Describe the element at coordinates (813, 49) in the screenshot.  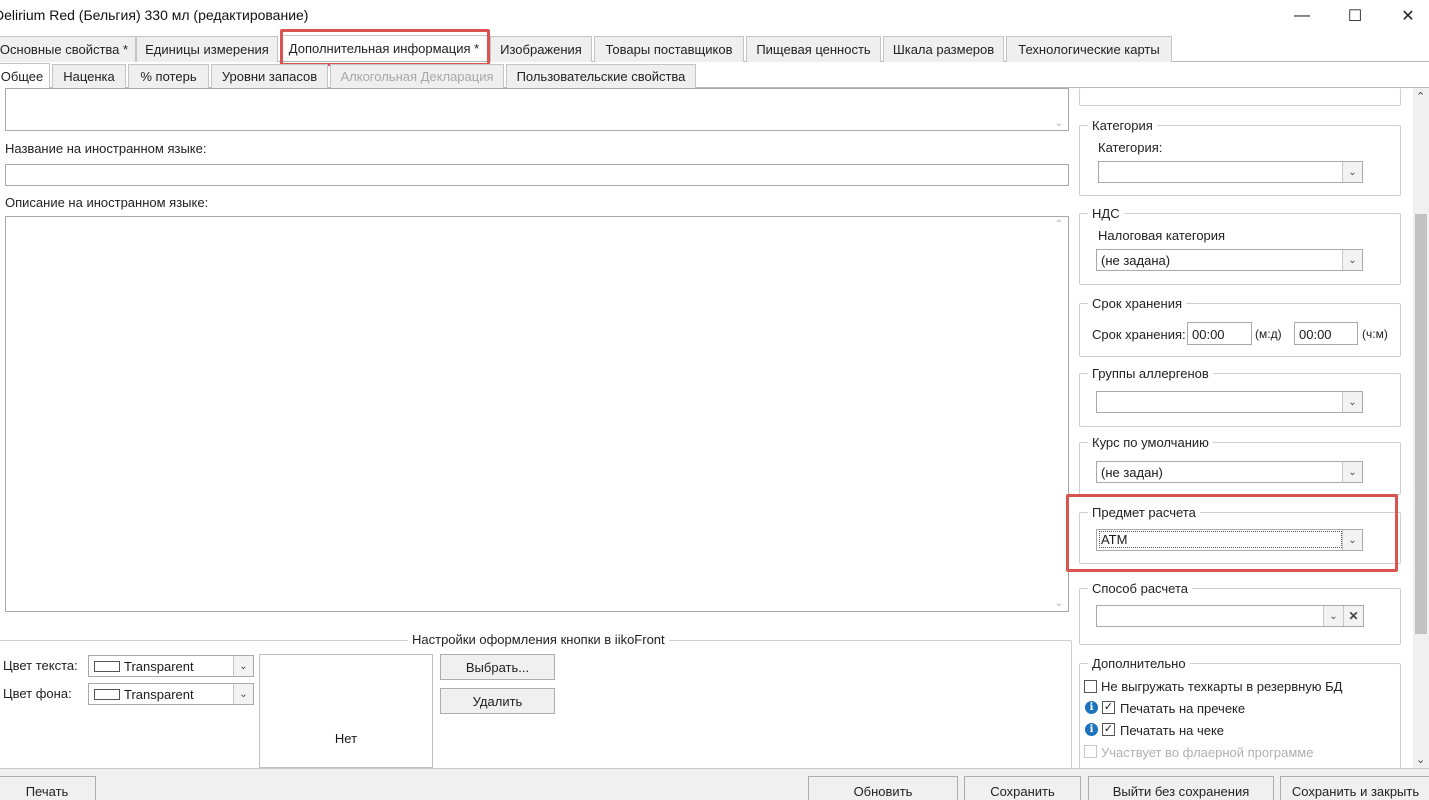
I see `tab-nutrition: Пищевая ценность` at that location.